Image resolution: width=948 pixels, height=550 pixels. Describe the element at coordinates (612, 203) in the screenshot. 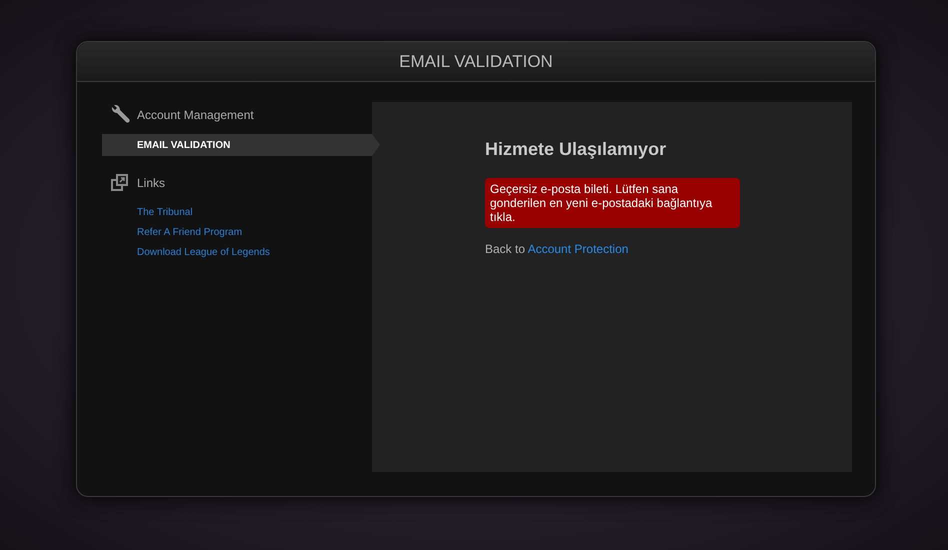

I see `error-message: Geçersiz e-posta bileti. Lütfen sana gonderilen en yeni e-postadaki bağlantıya tıkla.` at that location.